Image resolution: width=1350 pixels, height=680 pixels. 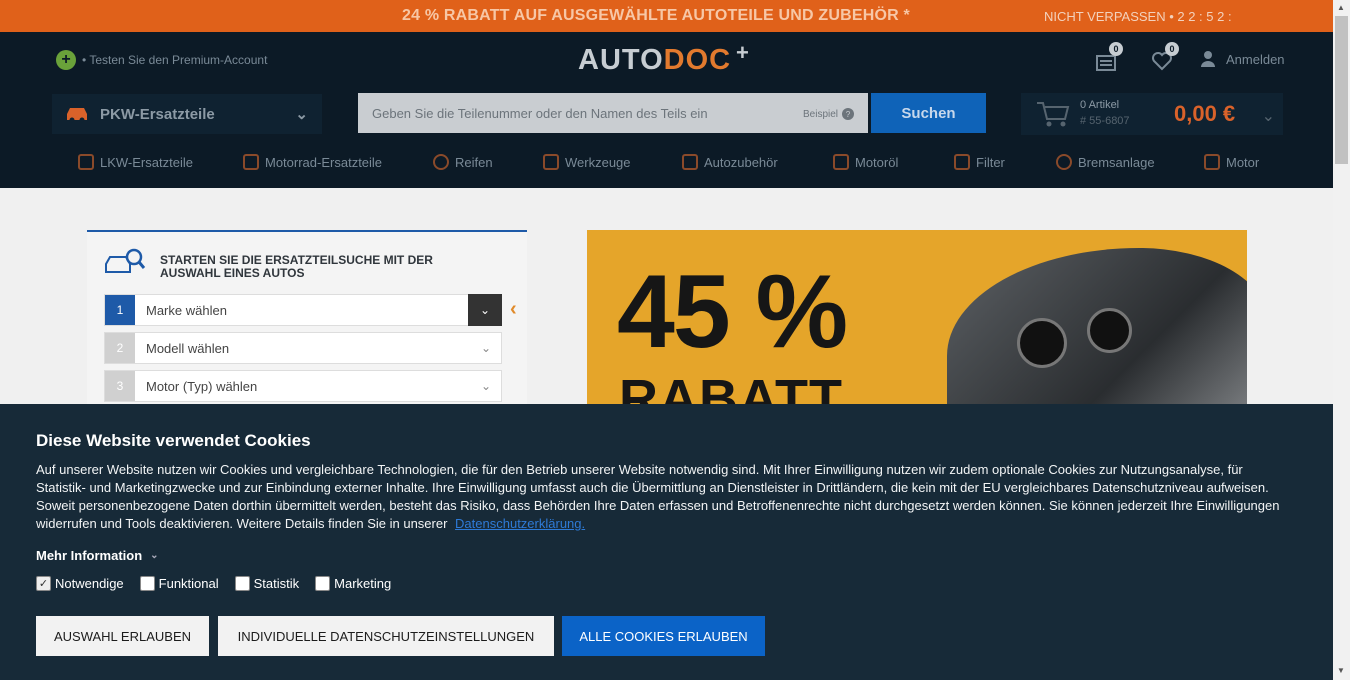 What do you see at coordinates (303, 310) in the screenshot?
I see `step-brand-select: 1 Marke wählen ⌄` at bounding box center [303, 310].